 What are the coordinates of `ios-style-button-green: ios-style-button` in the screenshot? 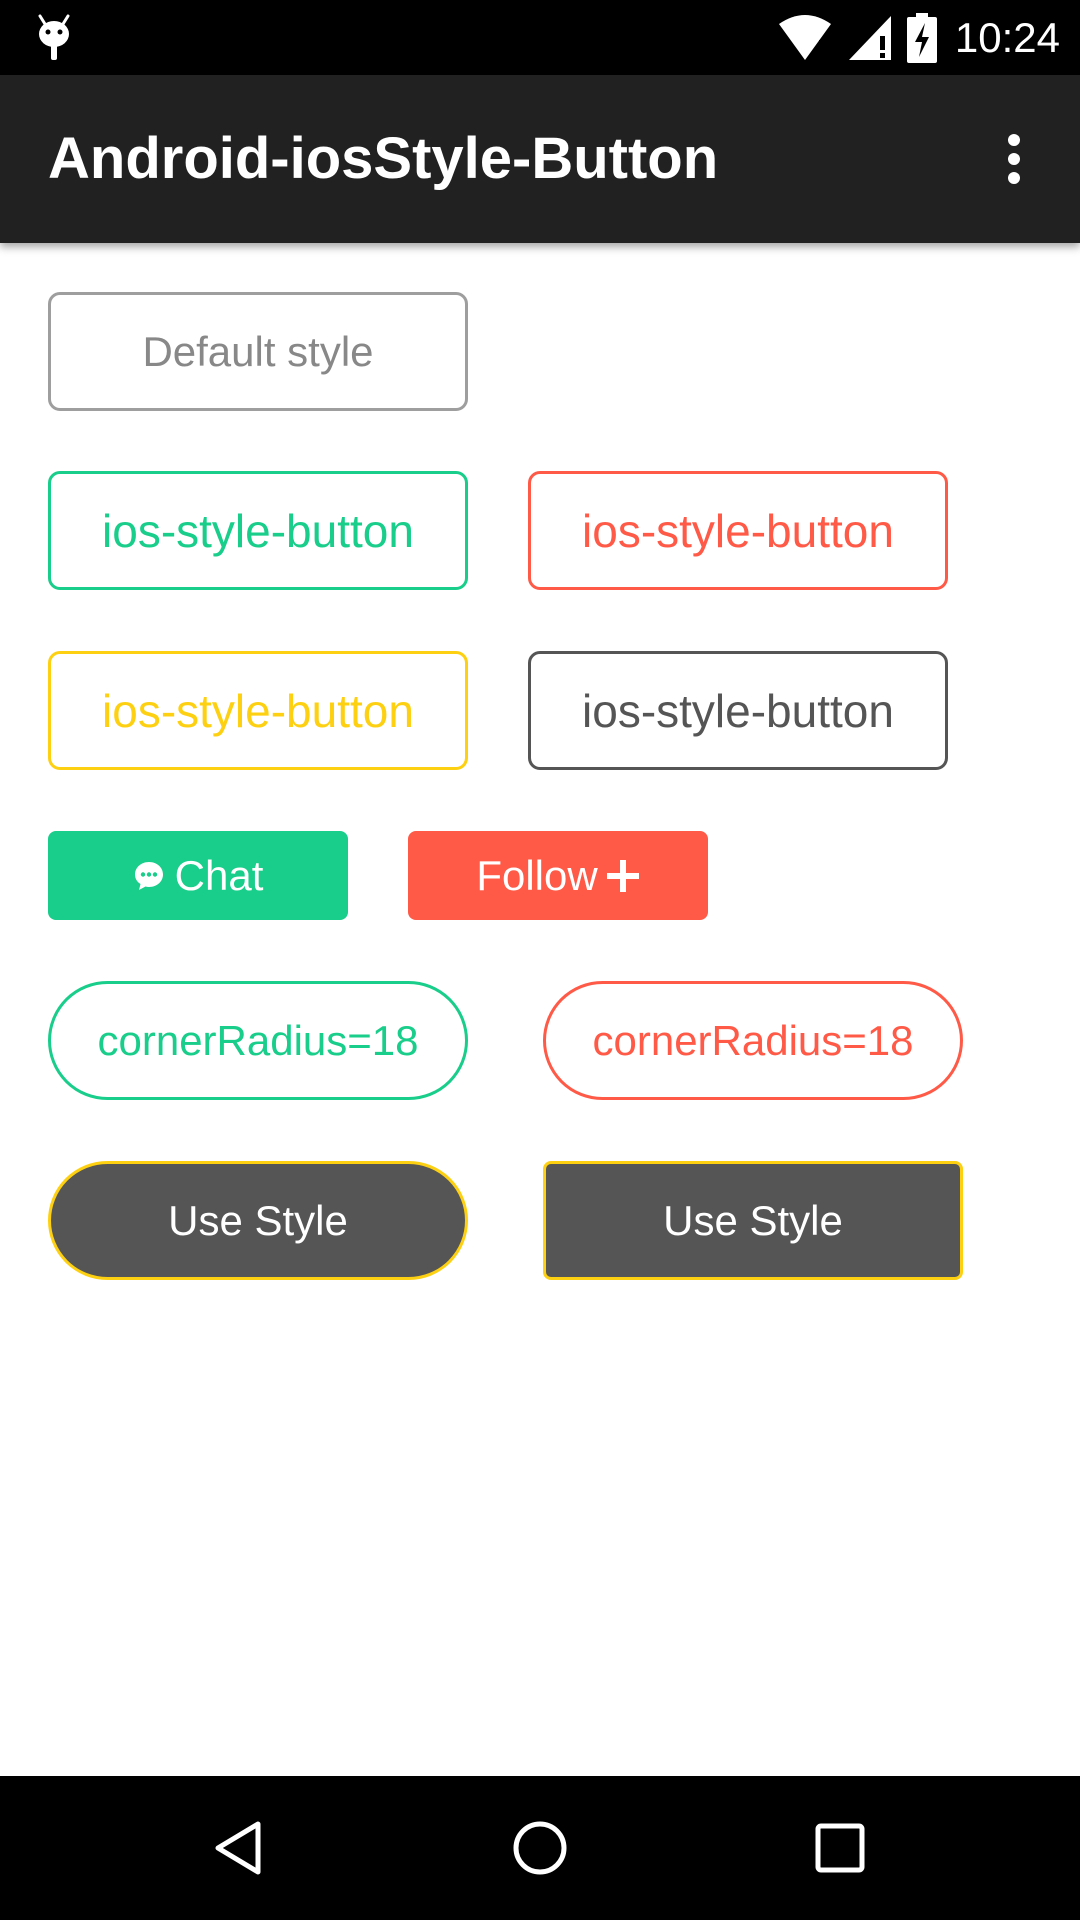 It's located at (258, 530).